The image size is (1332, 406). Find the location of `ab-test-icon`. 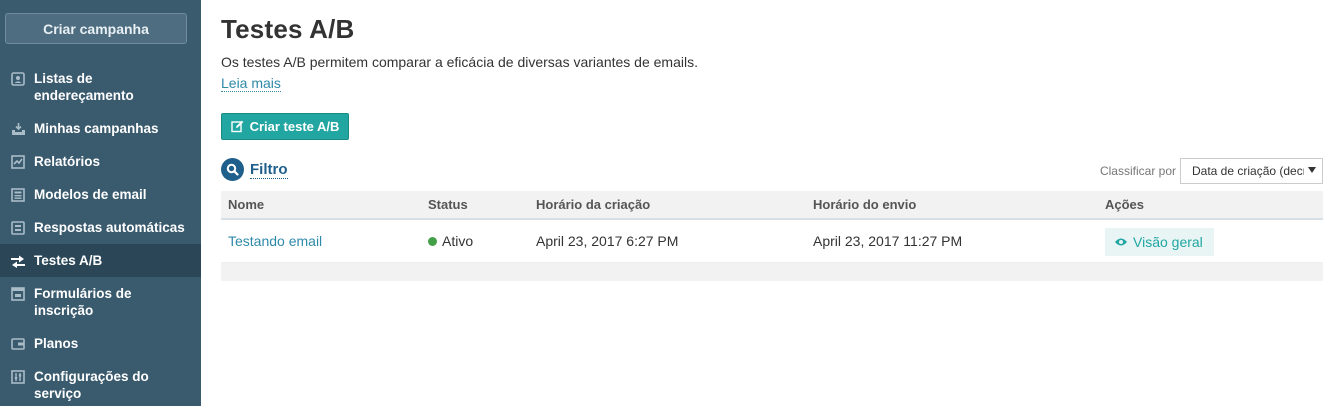

ab-test-icon is located at coordinates (18, 261).